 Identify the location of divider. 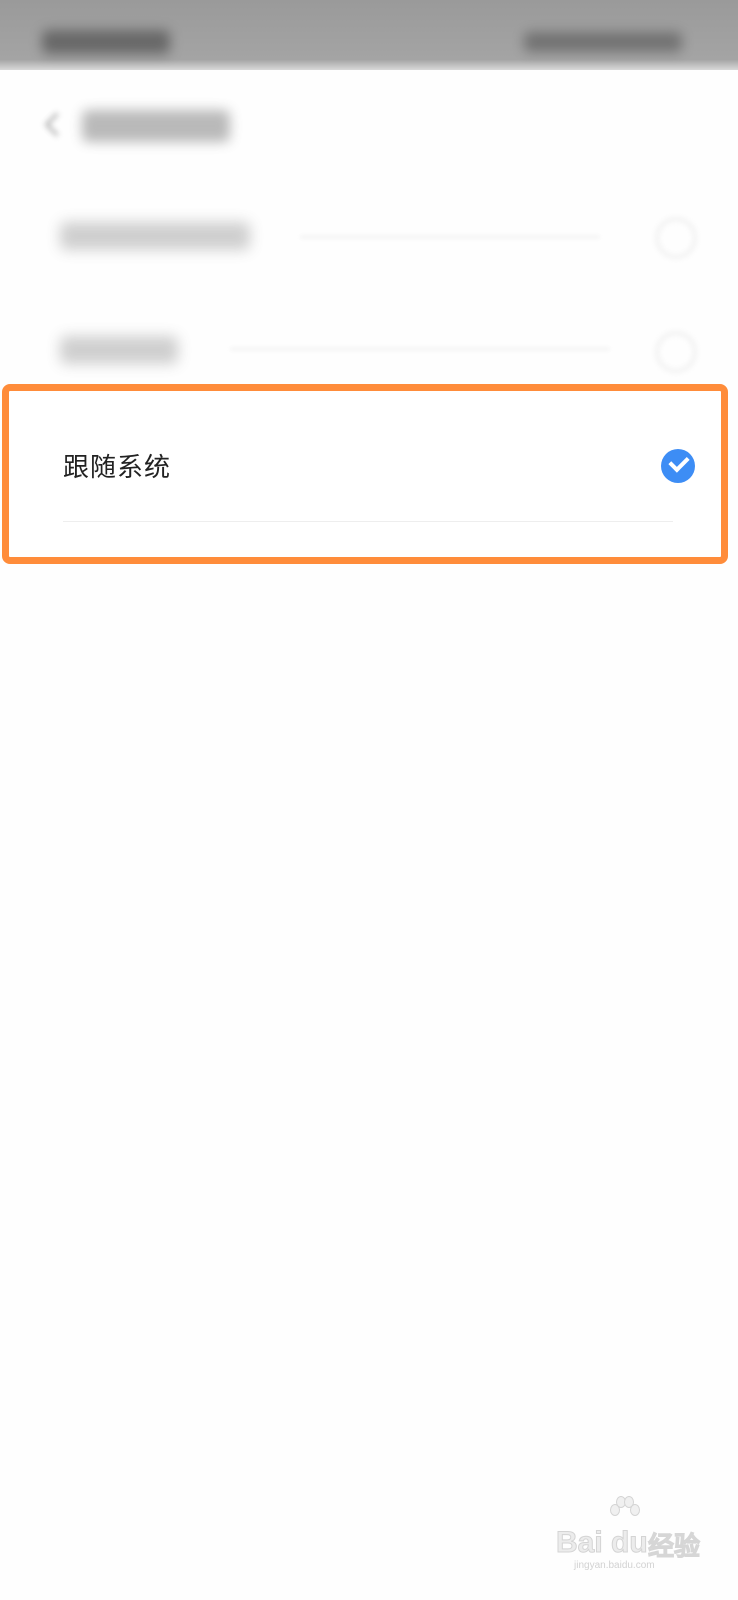
(368, 521).